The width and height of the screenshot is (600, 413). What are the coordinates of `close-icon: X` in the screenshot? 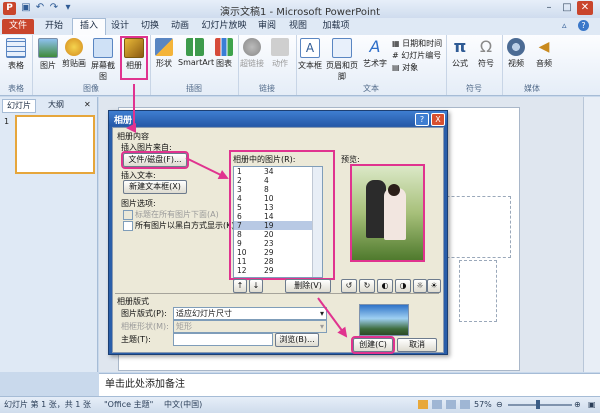 It's located at (438, 119).